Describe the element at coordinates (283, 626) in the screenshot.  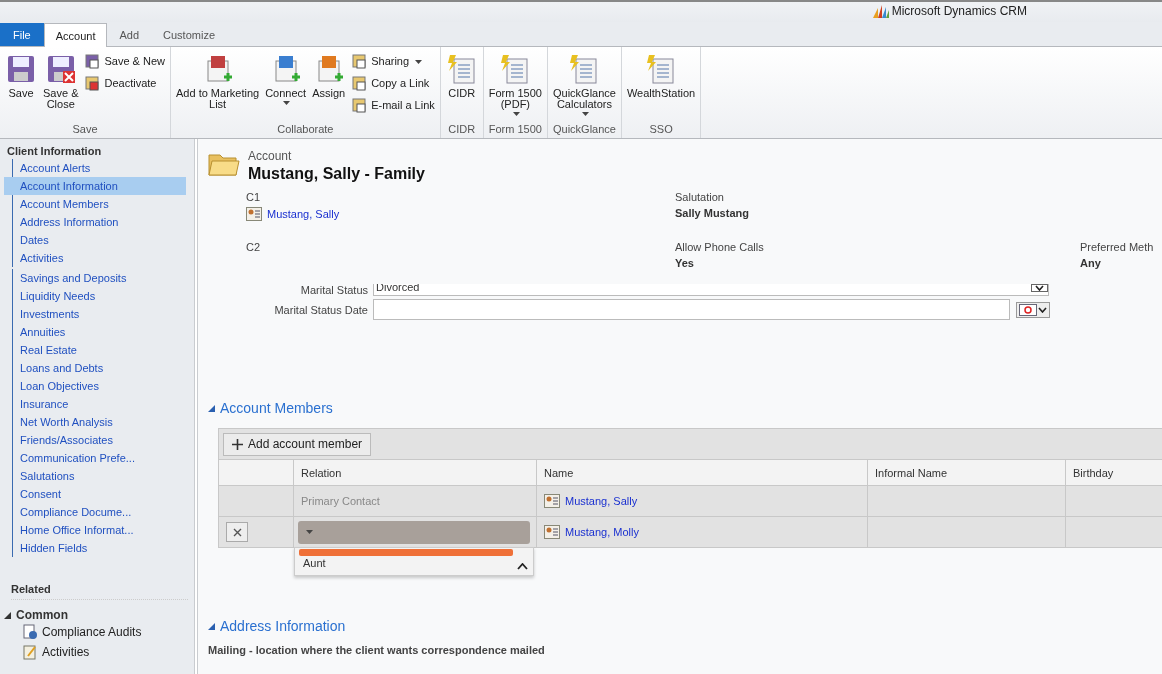
I see `section-heading: Address Information` at that location.